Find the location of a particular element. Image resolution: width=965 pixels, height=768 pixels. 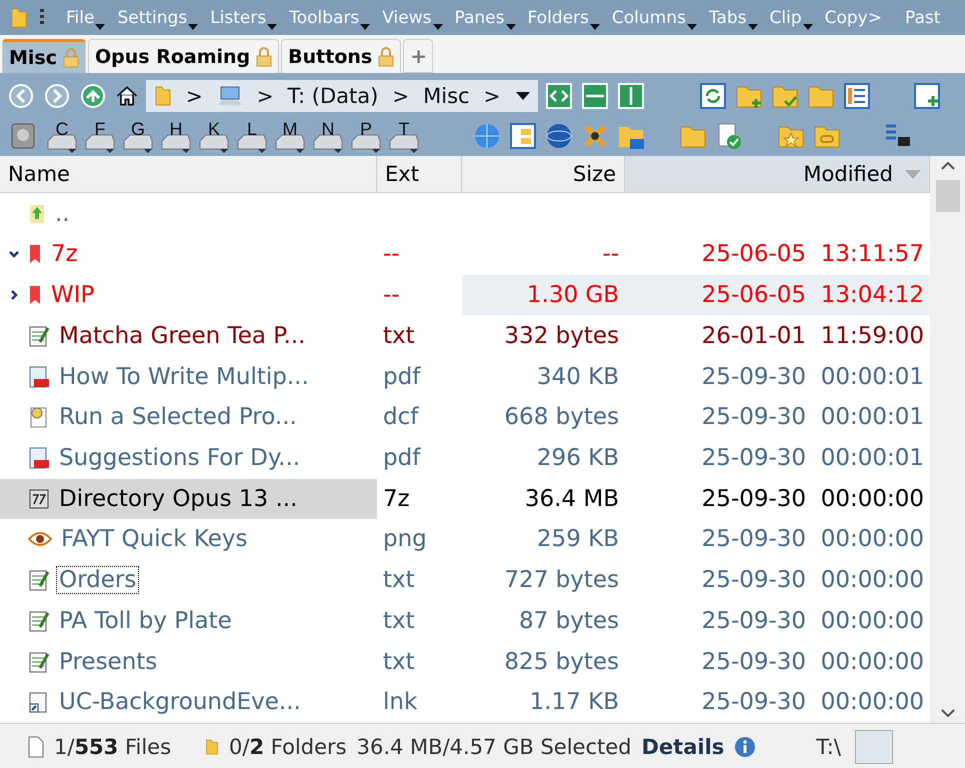

globe-icon is located at coordinates (487, 136).